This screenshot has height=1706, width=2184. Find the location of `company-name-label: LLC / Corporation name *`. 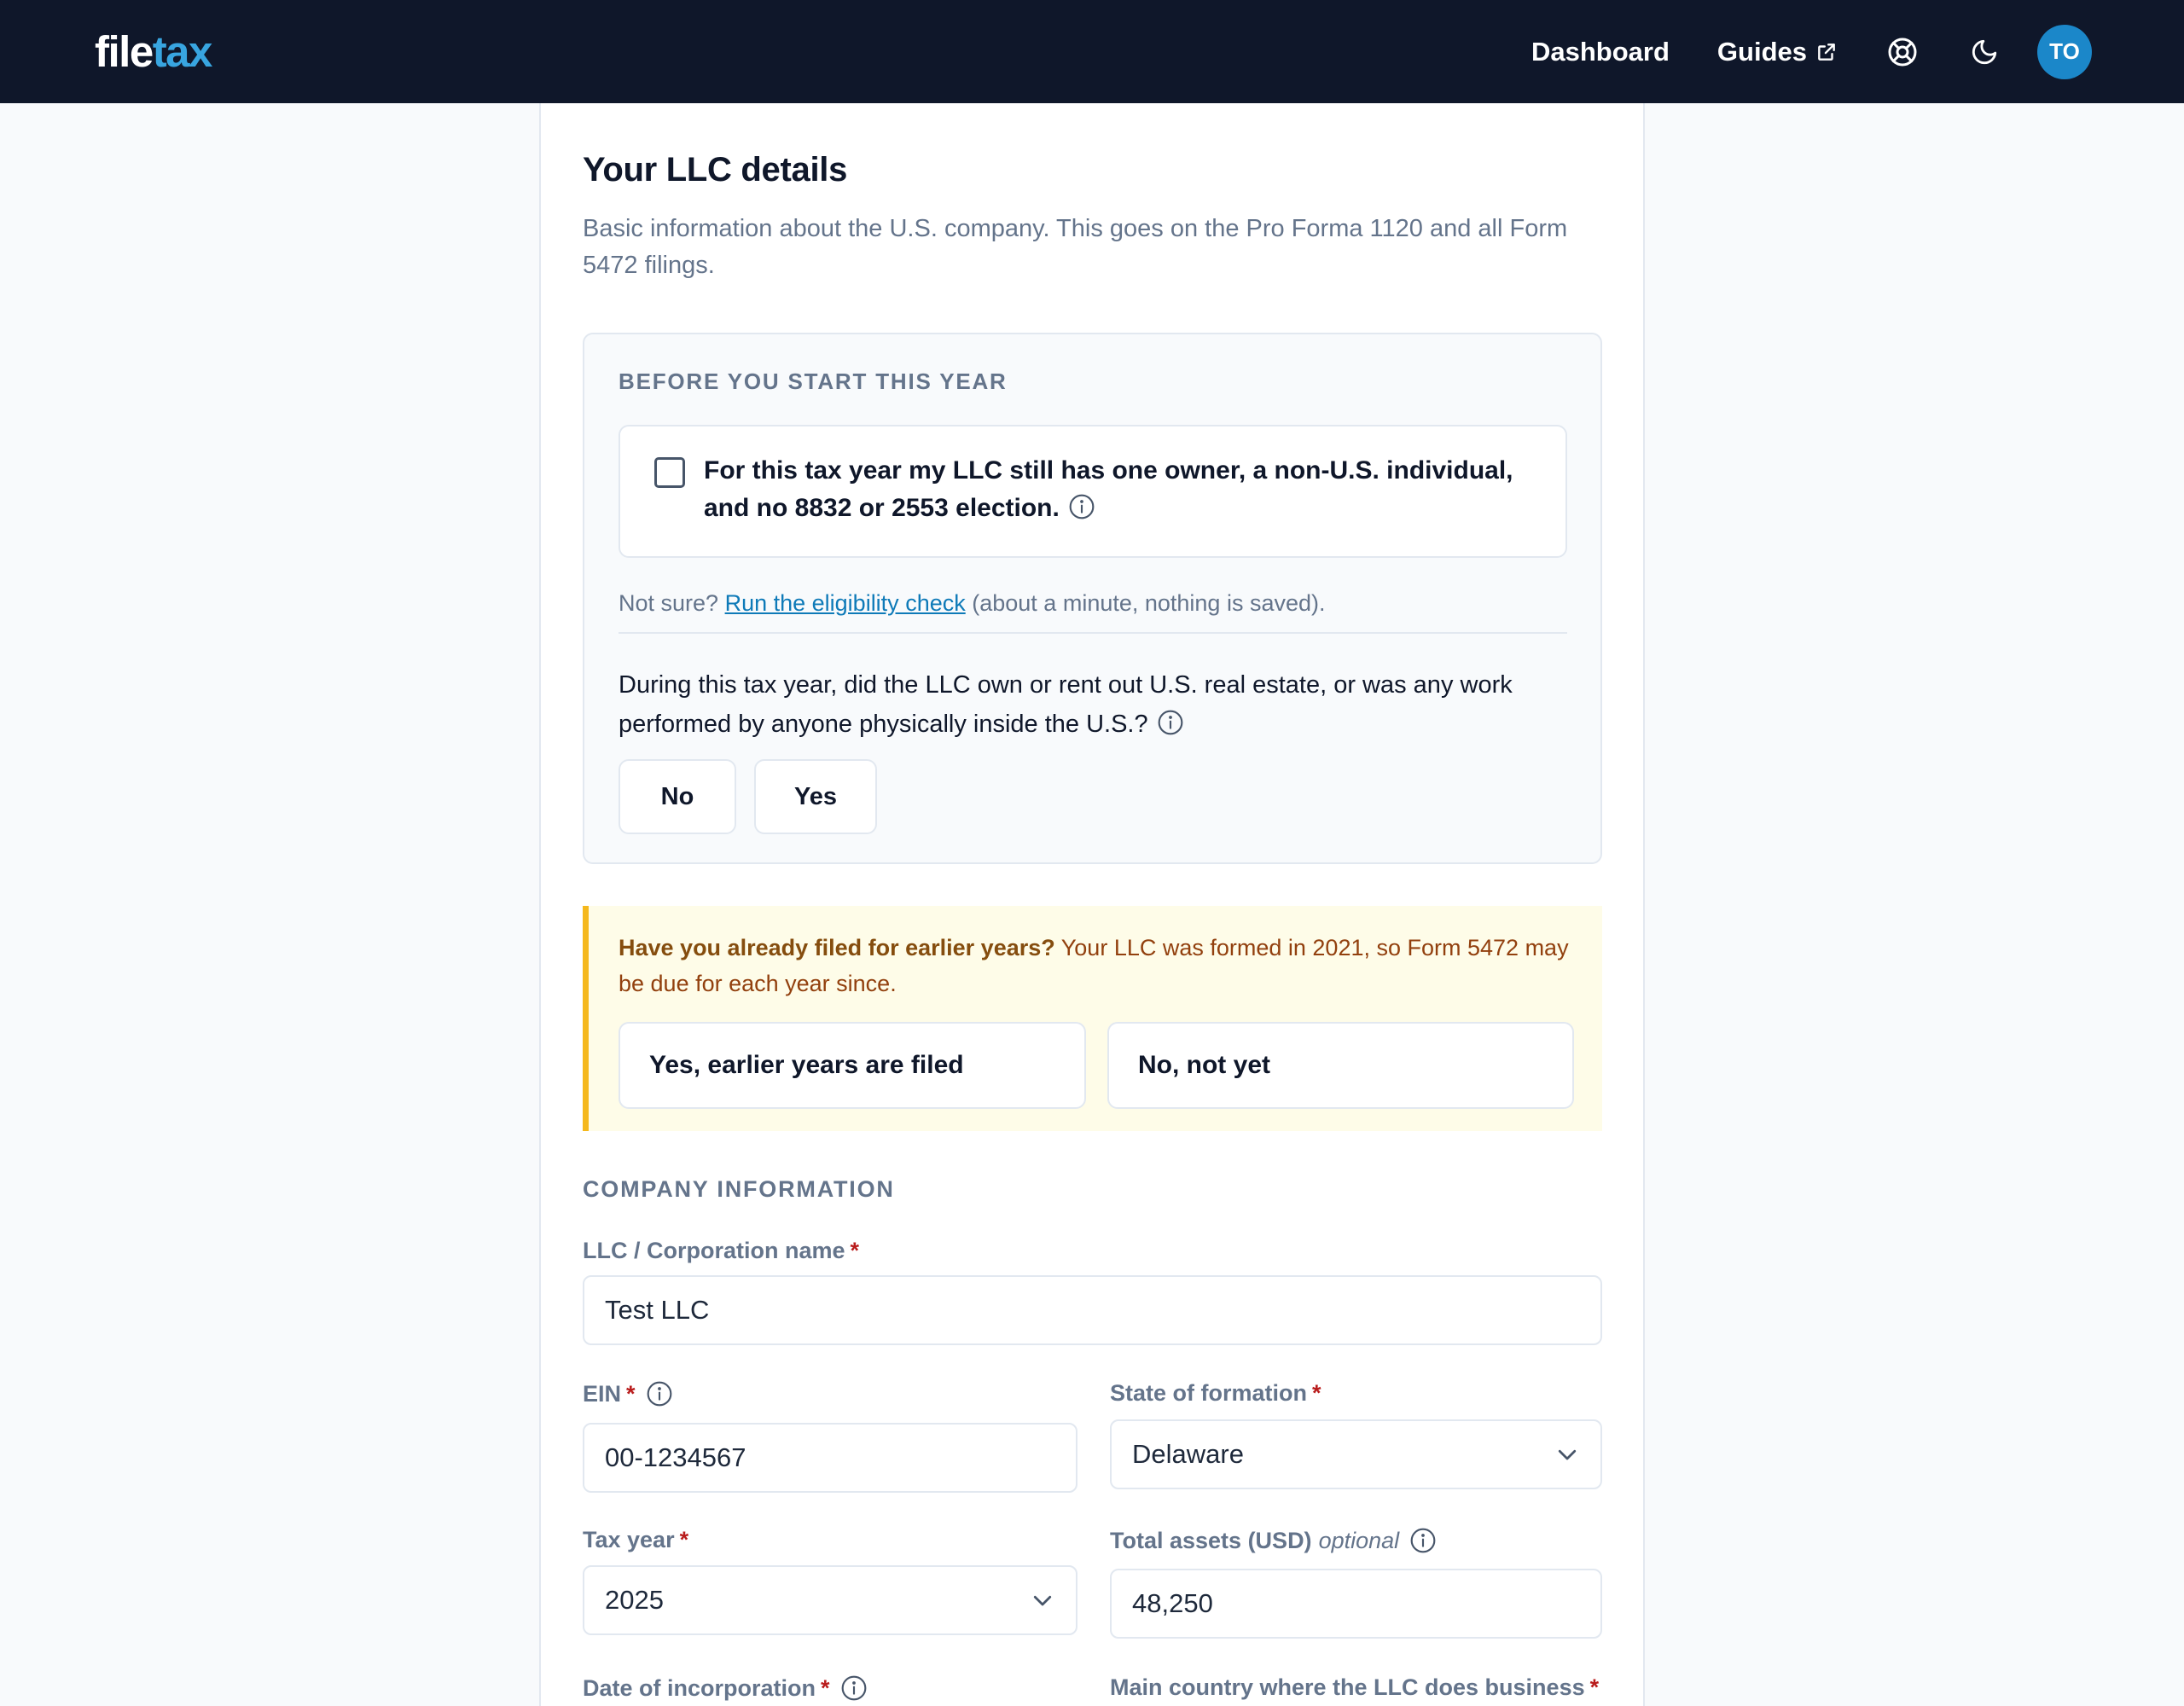

company-name-label: LLC / Corporation name * is located at coordinates (721, 1251).